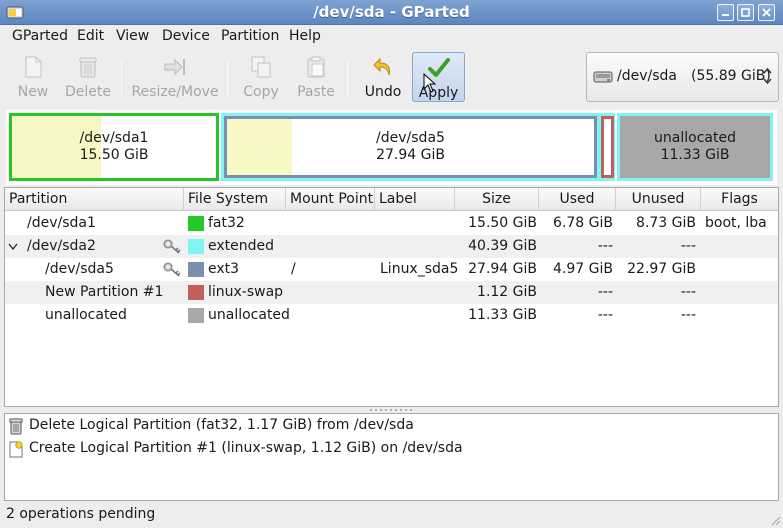 The image size is (783, 528). I want to click on col-file-system: File System, so click(235, 199).